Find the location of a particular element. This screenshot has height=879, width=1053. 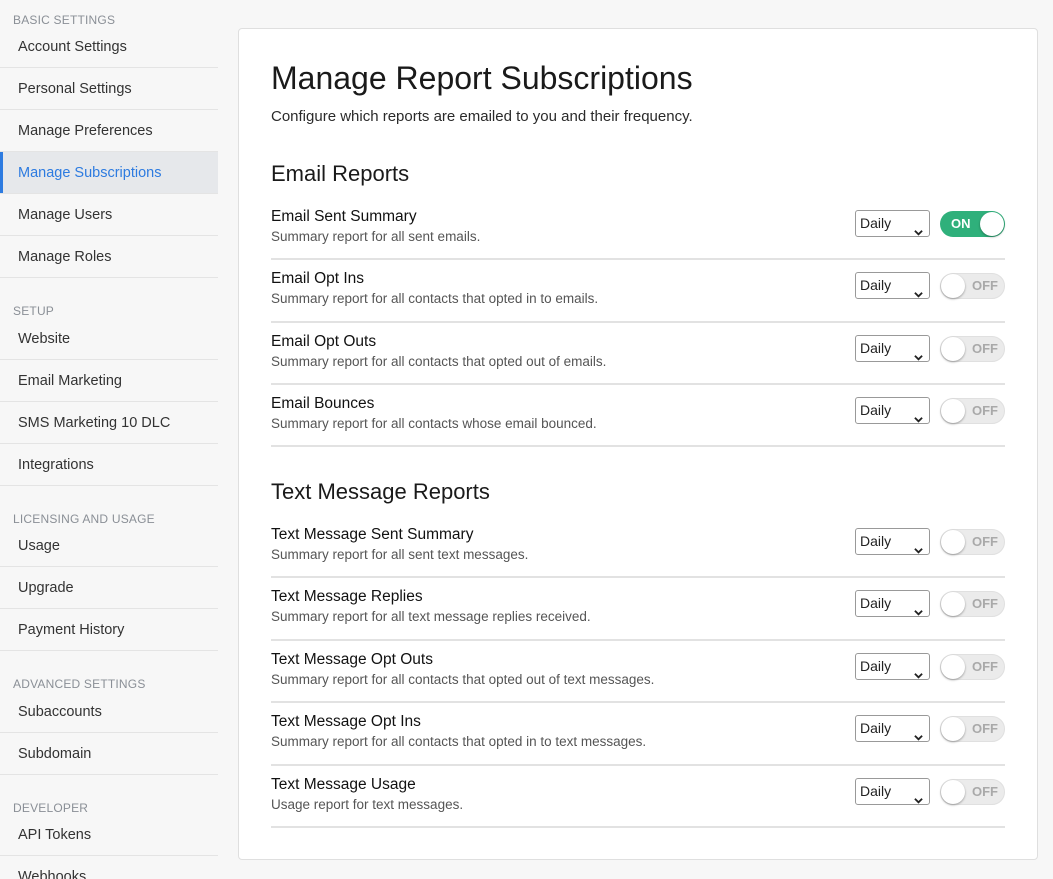

report-name: Text Message Replies is located at coordinates (347, 596).